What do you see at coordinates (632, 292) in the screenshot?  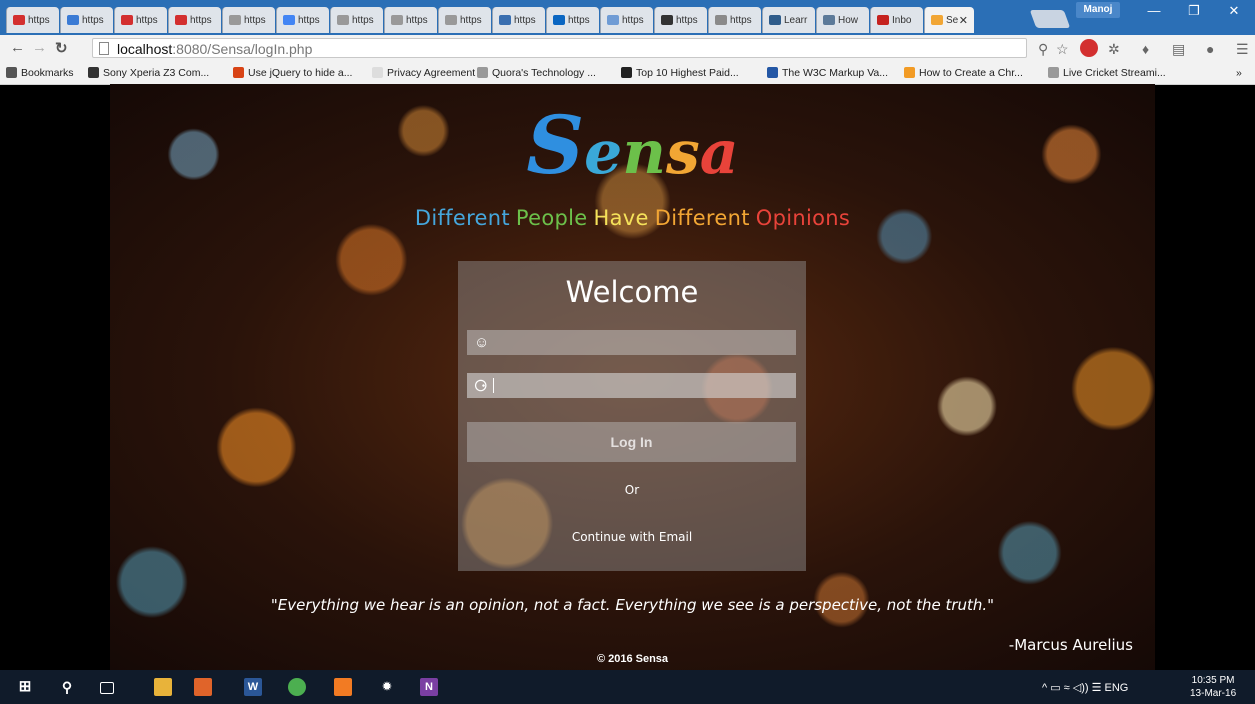 I see `welcome-heading: Welcome` at bounding box center [632, 292].